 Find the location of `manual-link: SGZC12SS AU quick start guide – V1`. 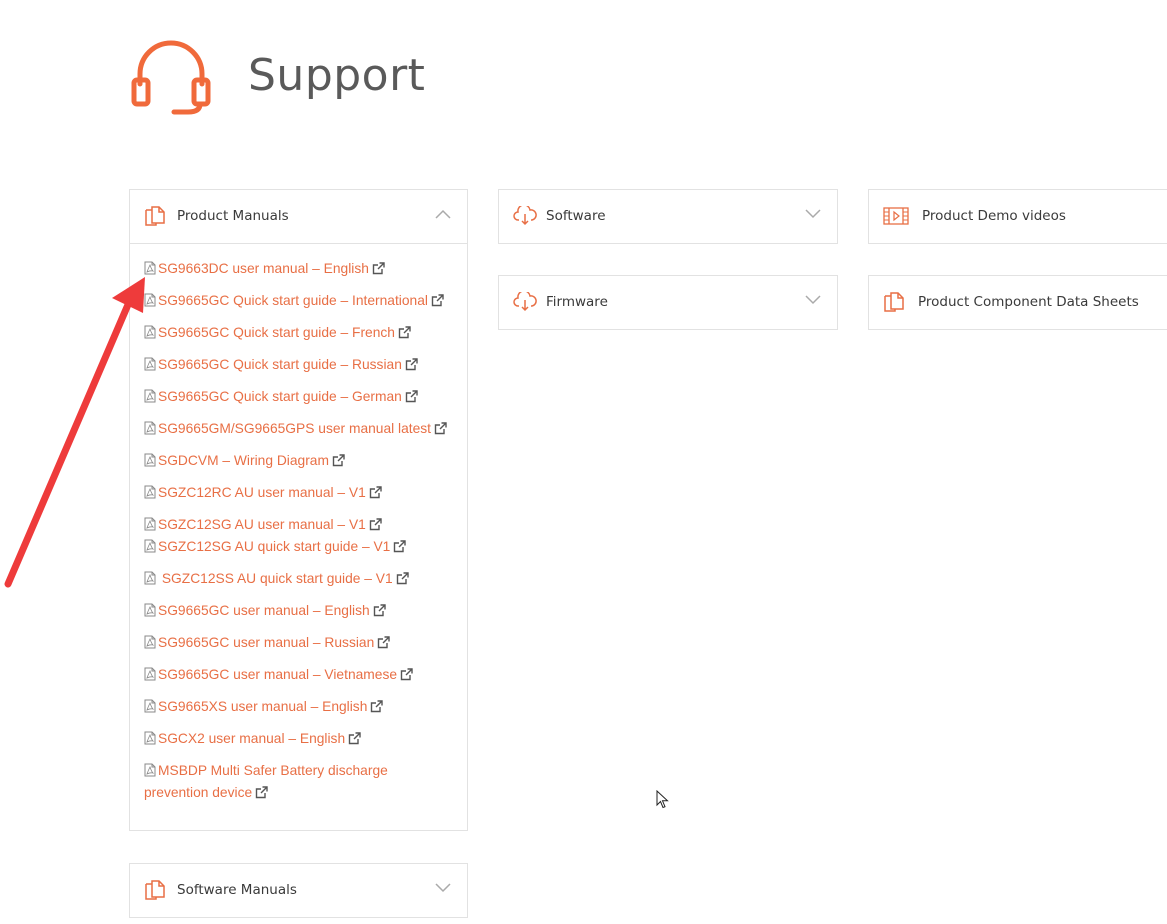

manual-link: SGZC12SS AU quick start guide – V1 is located at coordinates (298, 579).